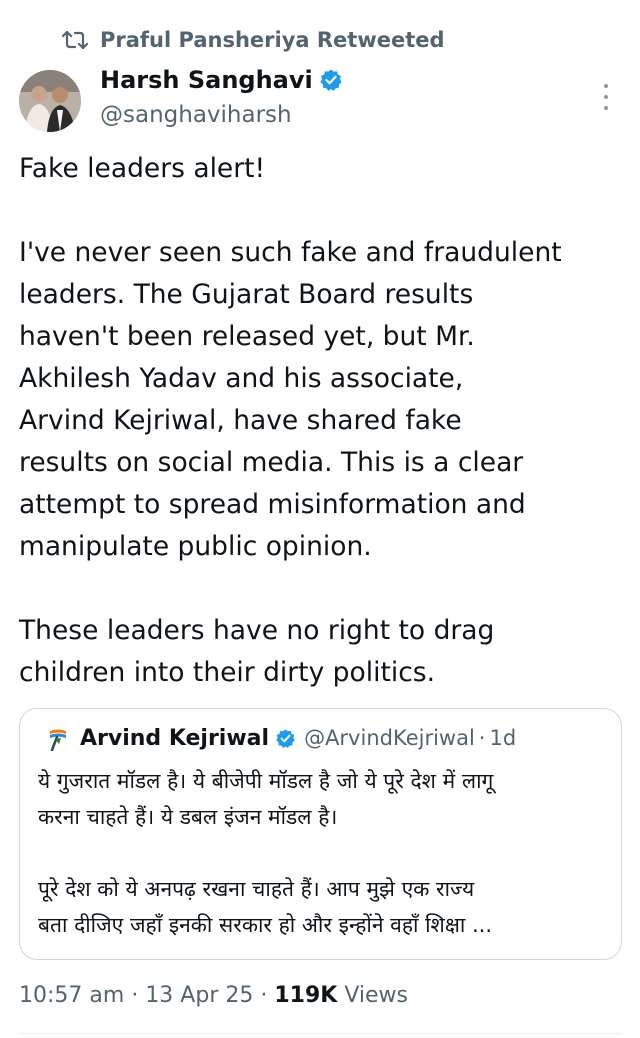 This screenshot has height=1038, width=640. I want to click on views-count: 119K, so click(305, 995).